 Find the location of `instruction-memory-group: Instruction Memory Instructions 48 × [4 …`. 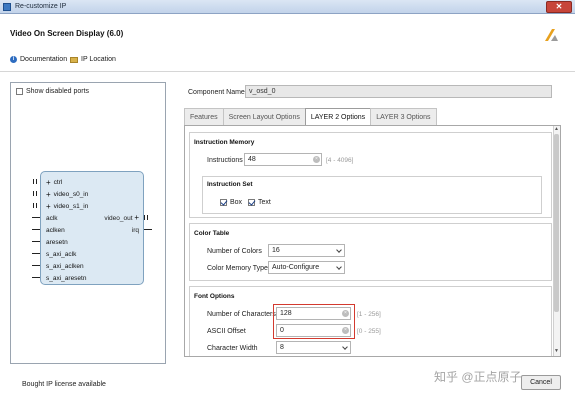

instruction-memory-group: Instruction Memory Instructions 48 × [4 … is located at coordinates (370, 175).